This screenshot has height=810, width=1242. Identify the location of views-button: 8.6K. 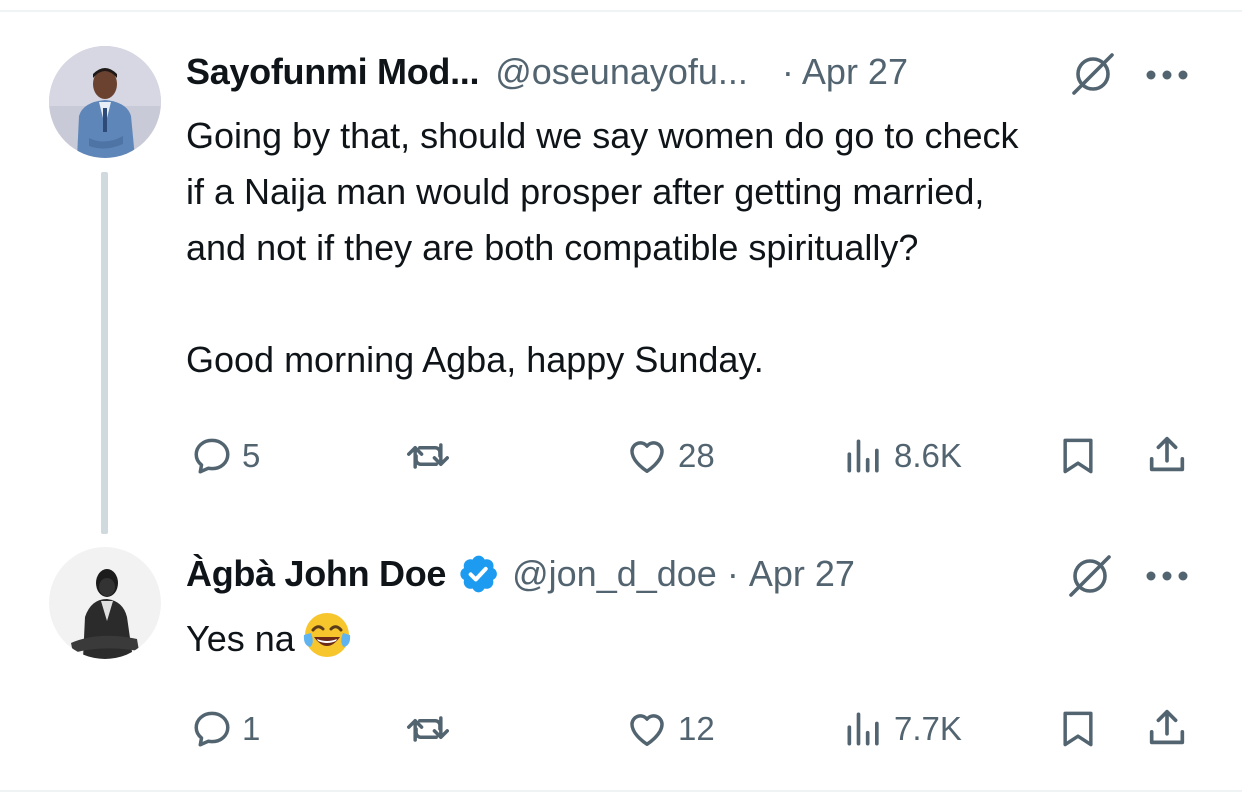
(902, 456).